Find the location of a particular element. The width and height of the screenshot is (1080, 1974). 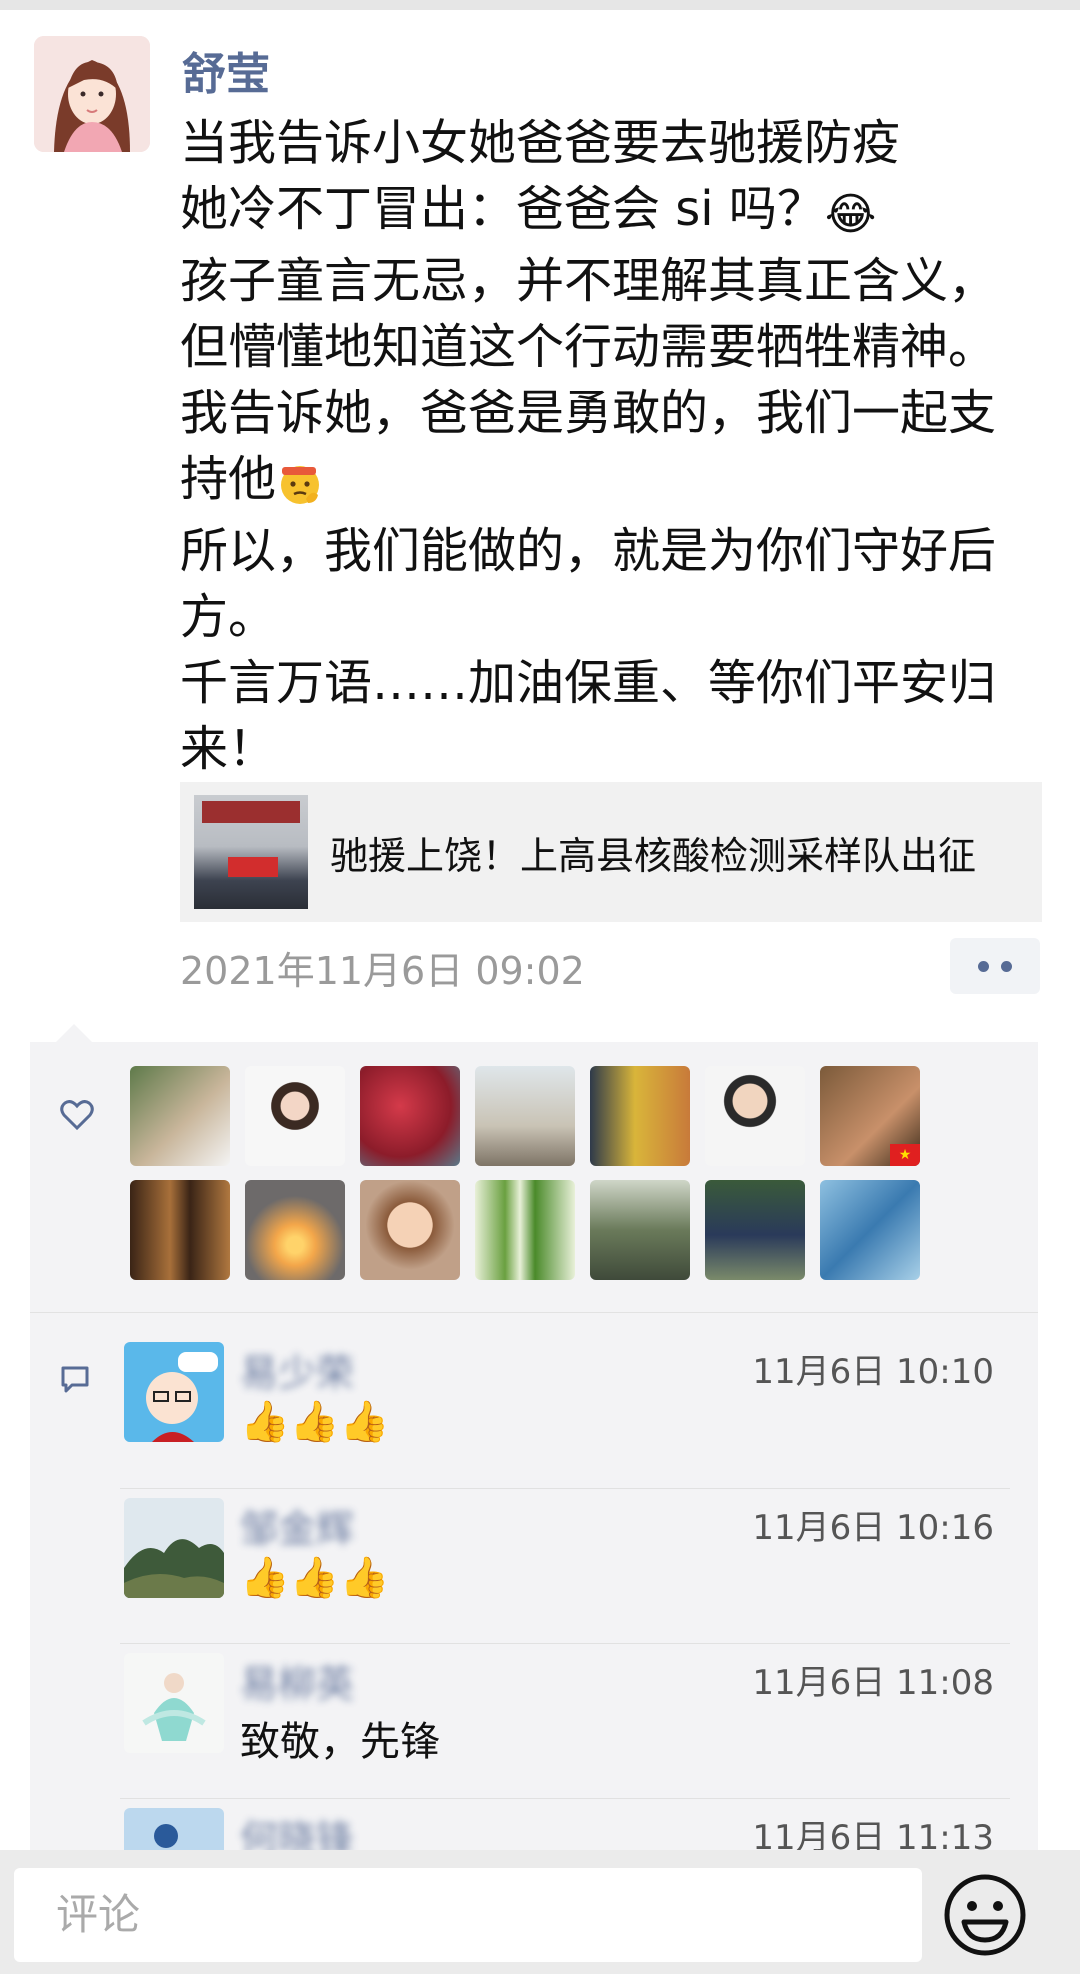

more-actions-button is located at coordinates (995, 966).